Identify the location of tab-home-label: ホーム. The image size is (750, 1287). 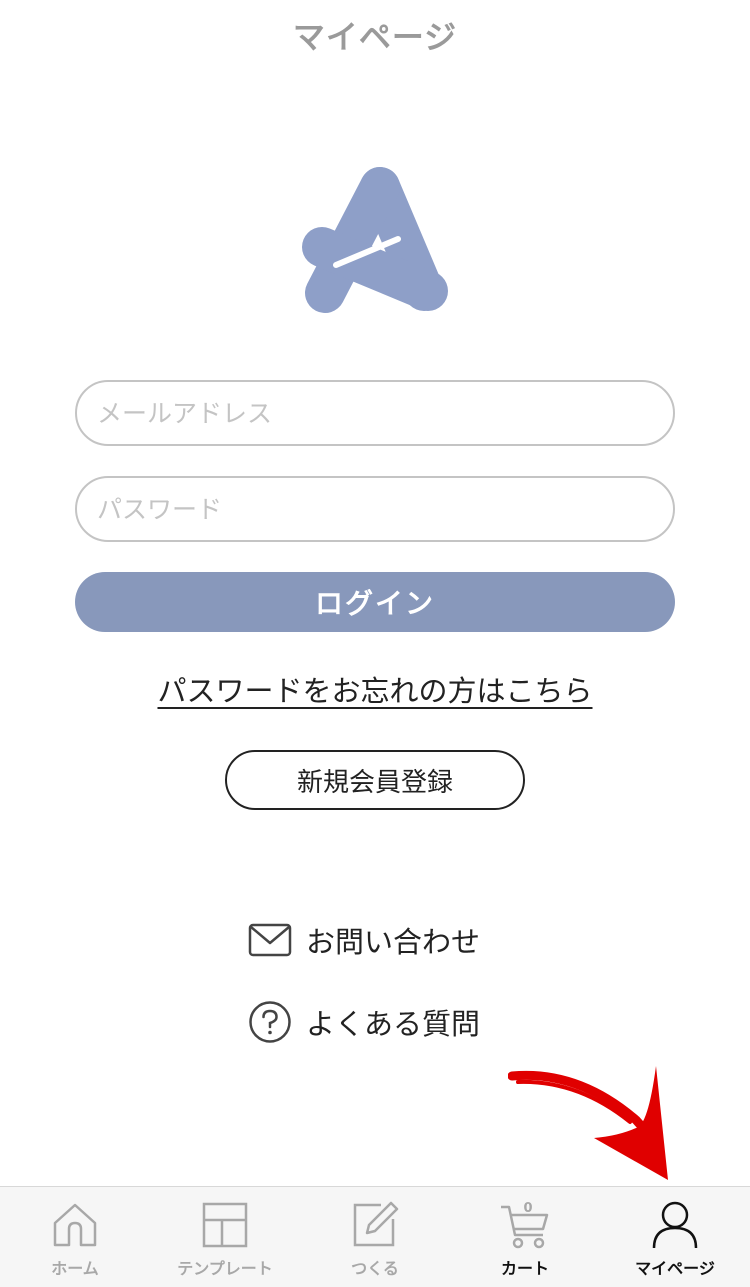
(75, 1268).